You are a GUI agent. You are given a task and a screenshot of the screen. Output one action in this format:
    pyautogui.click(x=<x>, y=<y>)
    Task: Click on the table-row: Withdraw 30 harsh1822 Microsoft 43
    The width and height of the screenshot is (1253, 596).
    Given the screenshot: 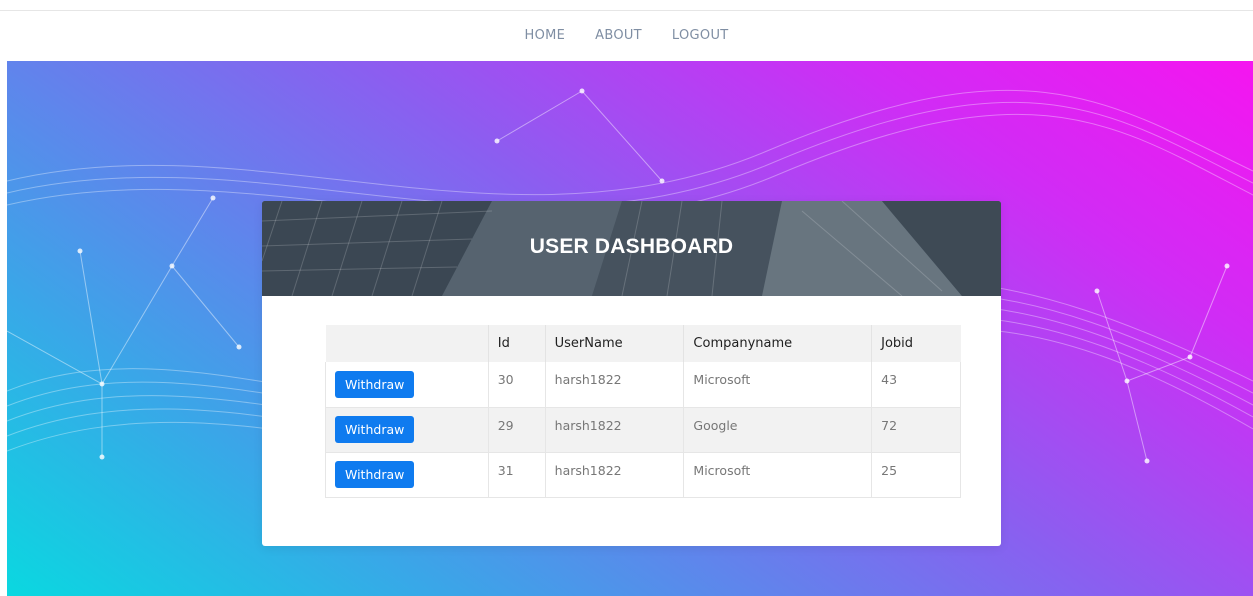 What is the action you would take?
    pyautogui.click(x=643, y=385)
    